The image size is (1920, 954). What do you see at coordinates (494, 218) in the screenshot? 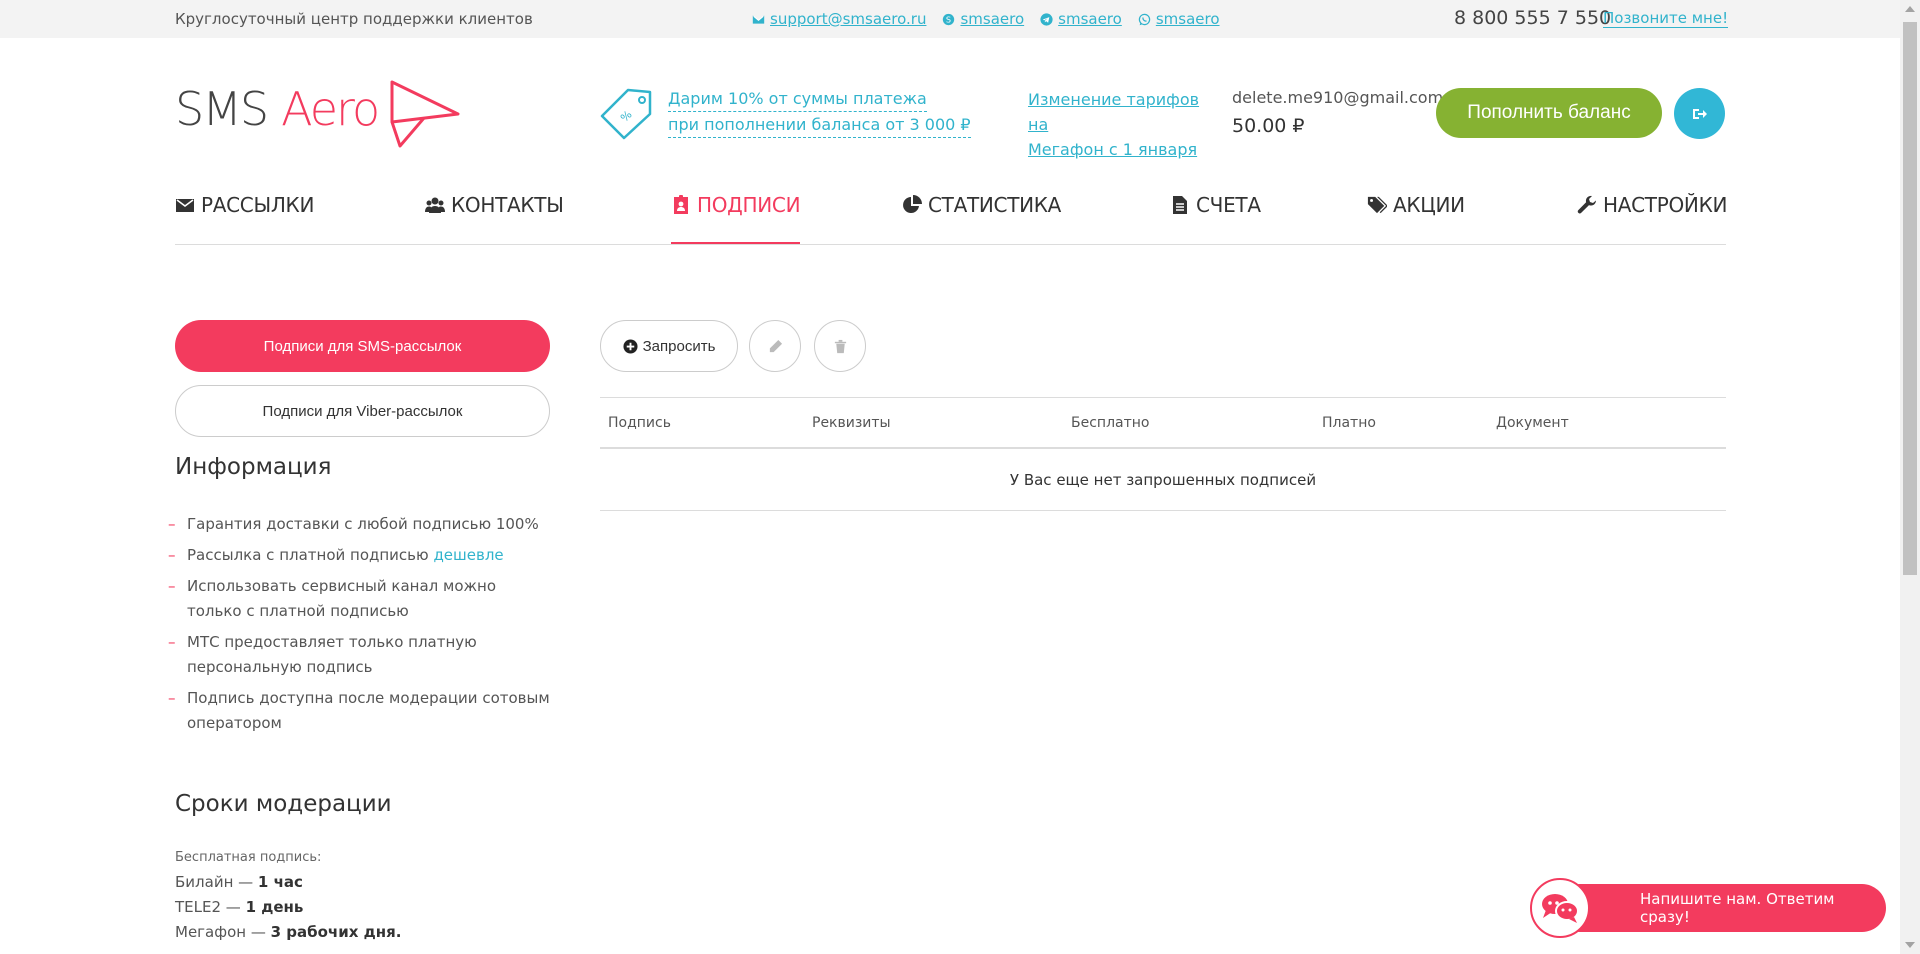
I see `nav-item-contacts: КОНТАКТЫ` at bounding box center [494, 218].